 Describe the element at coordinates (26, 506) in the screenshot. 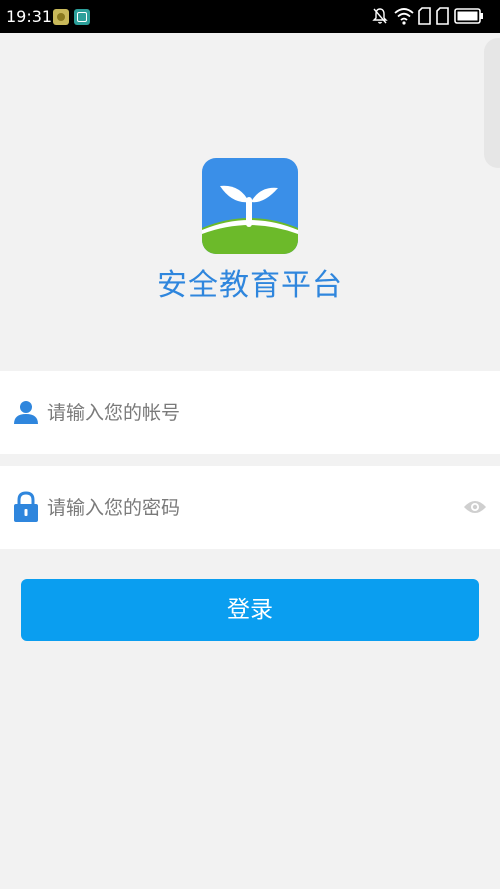

I see `lock-icon` at that location.